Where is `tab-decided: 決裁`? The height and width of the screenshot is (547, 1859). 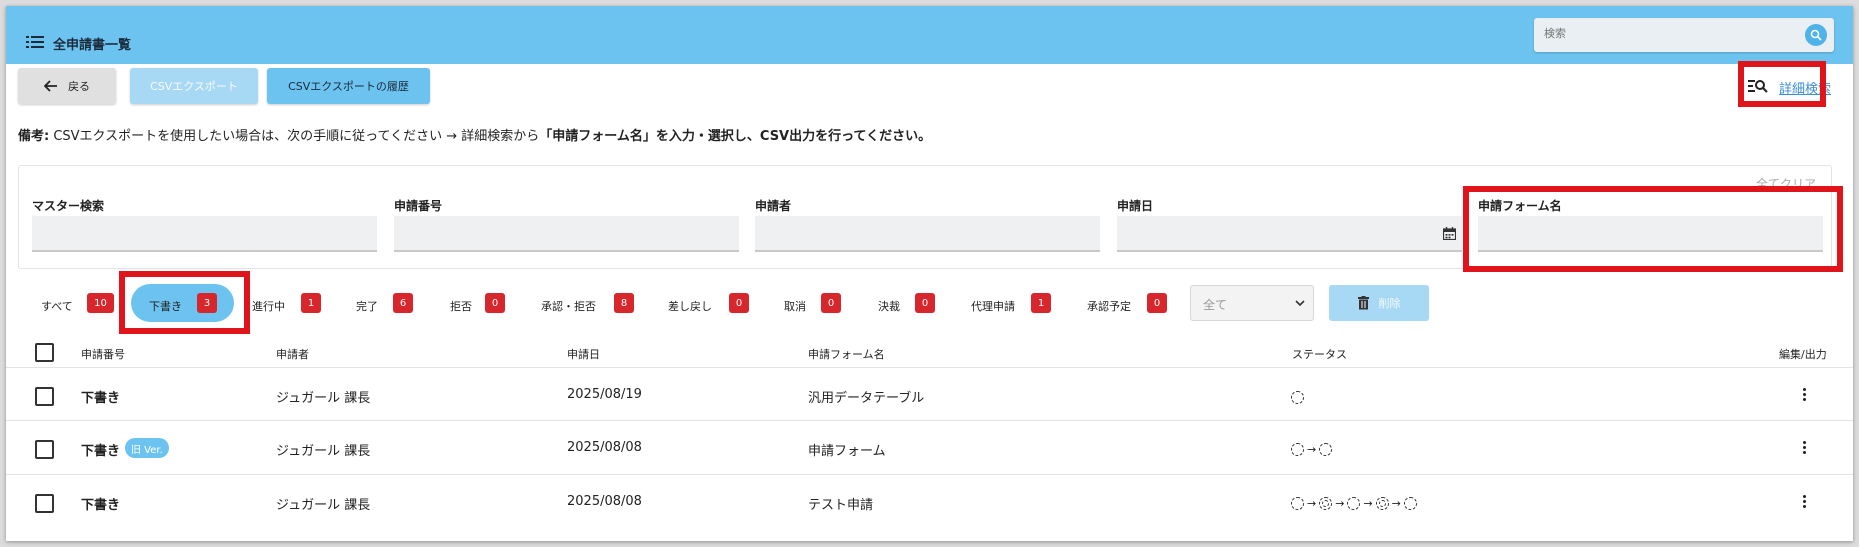 tab-decided: 決裁 is located at coordinates (889, 306).